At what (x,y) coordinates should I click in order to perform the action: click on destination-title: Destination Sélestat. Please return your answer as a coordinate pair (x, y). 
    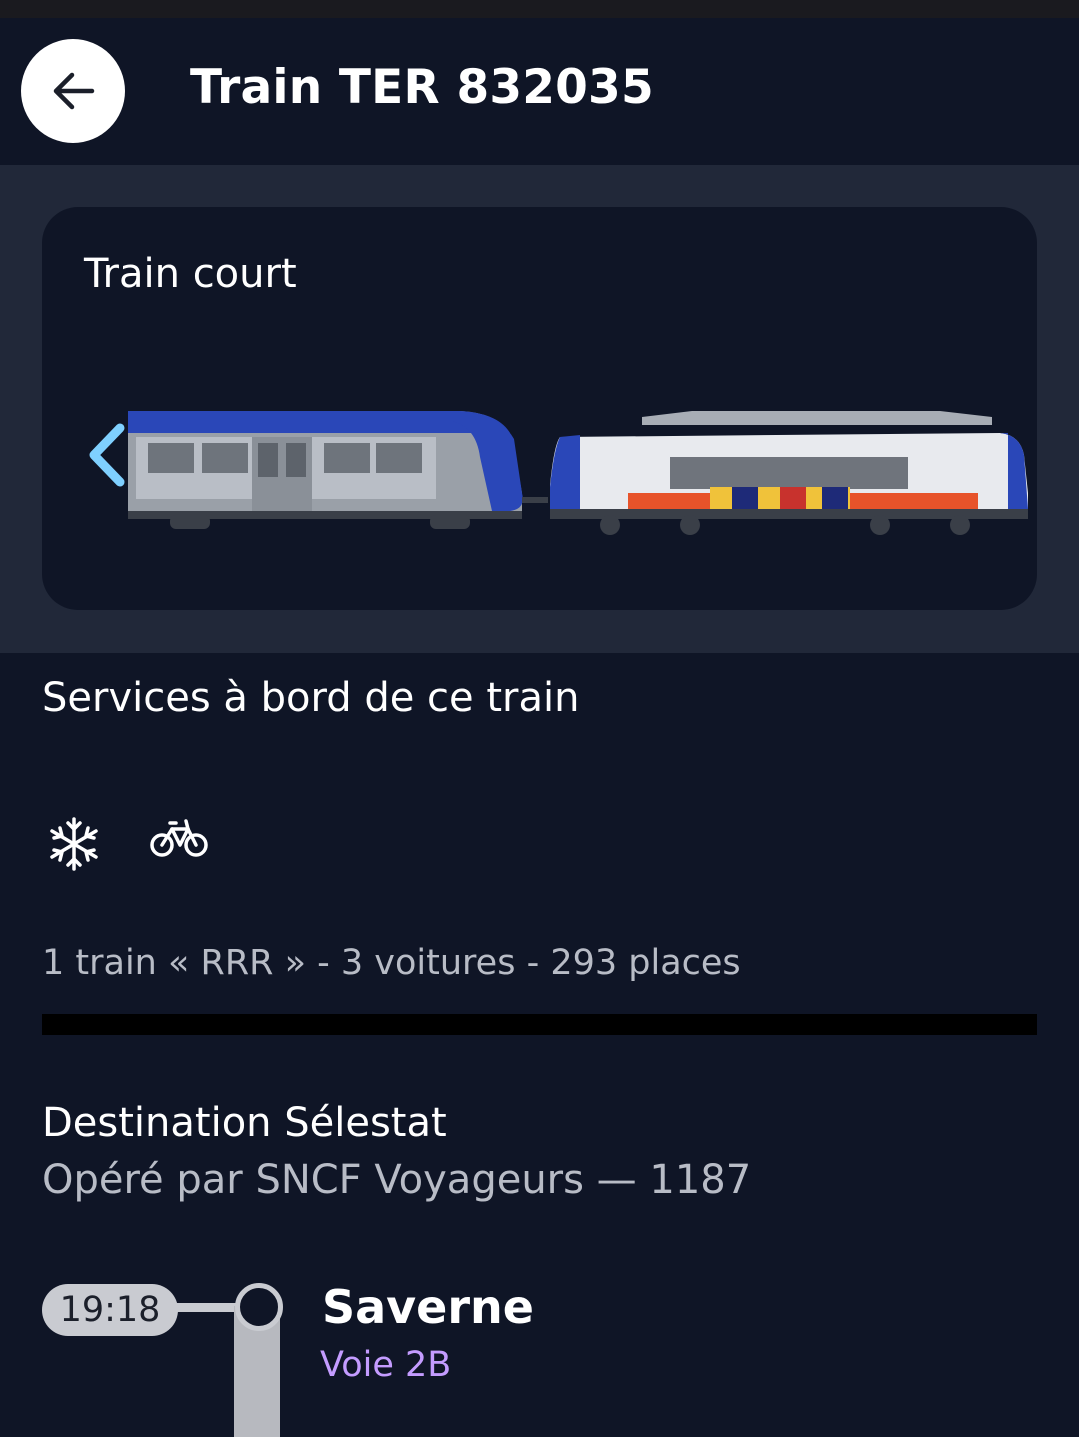
    Looking at the image, I should click on (244, 1123).